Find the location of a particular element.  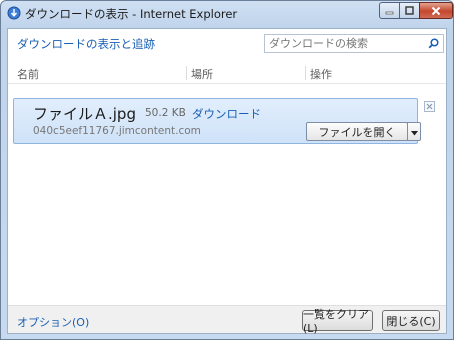

open-options-dropdown is located at coordinates (414, 131).